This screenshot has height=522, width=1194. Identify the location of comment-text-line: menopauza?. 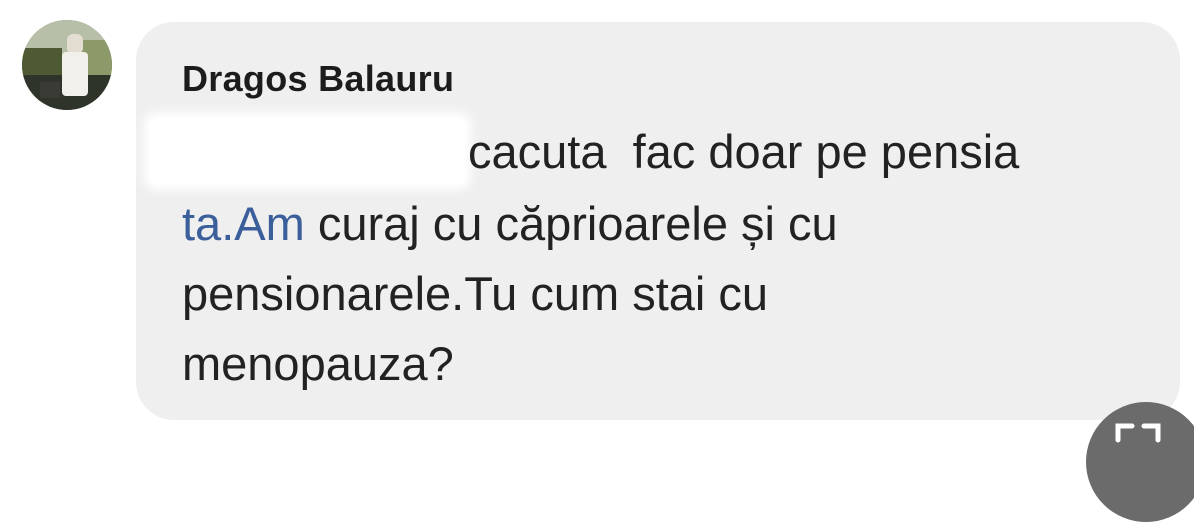
(318, 363).